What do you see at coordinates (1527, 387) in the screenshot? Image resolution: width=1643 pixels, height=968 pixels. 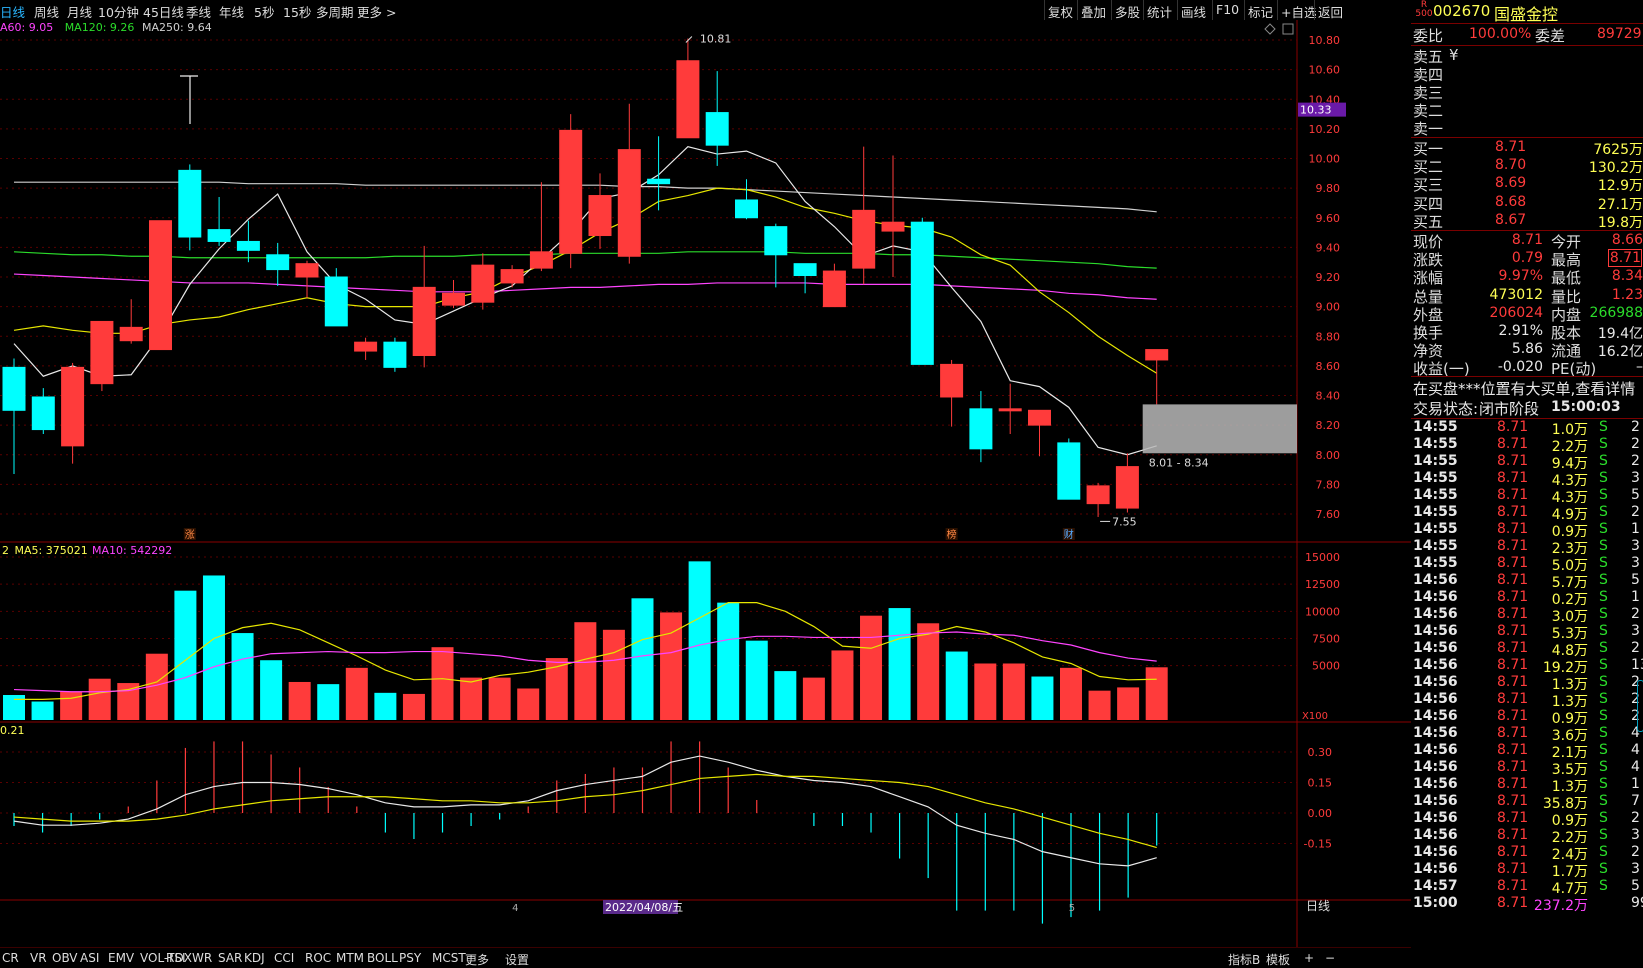 I see `big-order-notice: 在买盘***位置有大买单,查看详情` at bounding box center [1527, 387].